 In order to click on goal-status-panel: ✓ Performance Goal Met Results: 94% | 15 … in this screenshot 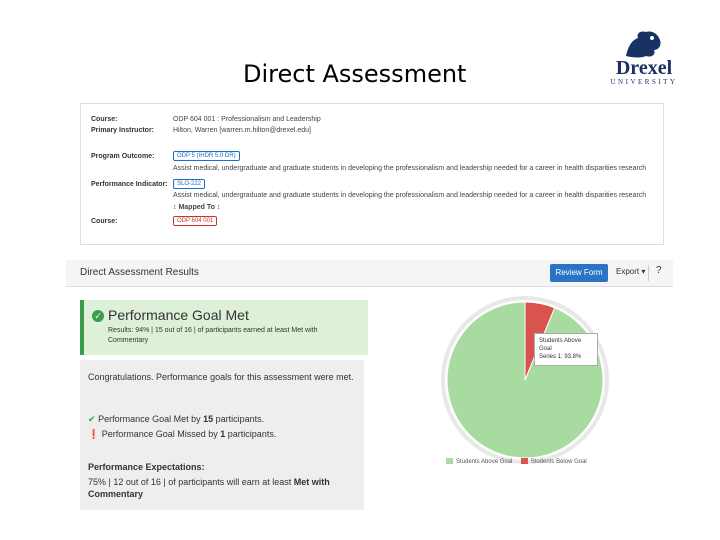, I will do `click(224, 327)`.